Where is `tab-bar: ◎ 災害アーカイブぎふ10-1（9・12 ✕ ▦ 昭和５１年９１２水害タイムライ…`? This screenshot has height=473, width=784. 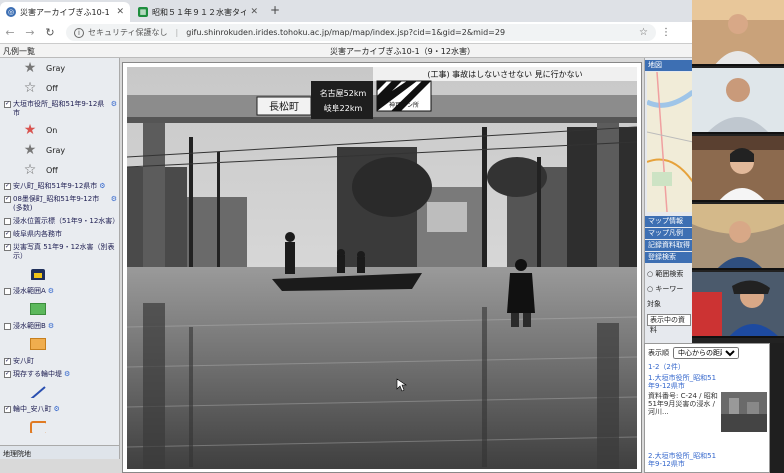 tab-bar: ◎ 災害アーカイブぎふ10-1（9・12 ✕ ▦ 昭和５１年９１２水害タイムライ… is located at coordinates (346, 11).